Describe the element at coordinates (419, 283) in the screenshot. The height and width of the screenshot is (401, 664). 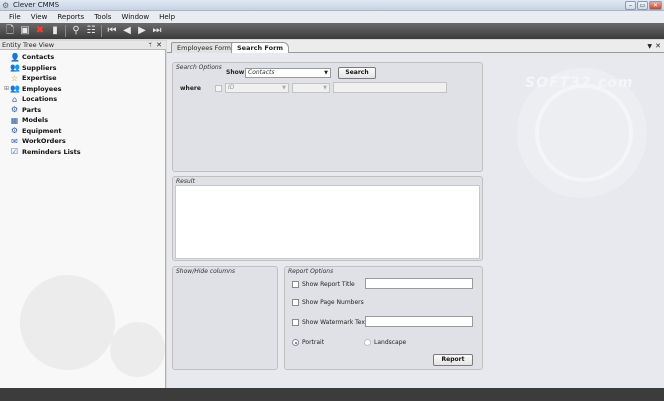
I see `report-title-input` at that location.